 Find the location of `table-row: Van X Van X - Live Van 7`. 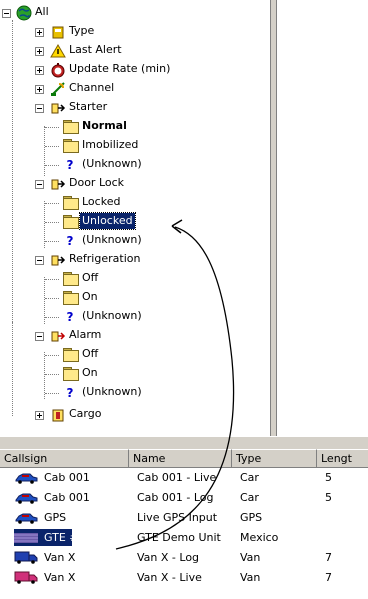

table-row: Van X Van X - Live Van 7 is located at coordinates (184, 578).